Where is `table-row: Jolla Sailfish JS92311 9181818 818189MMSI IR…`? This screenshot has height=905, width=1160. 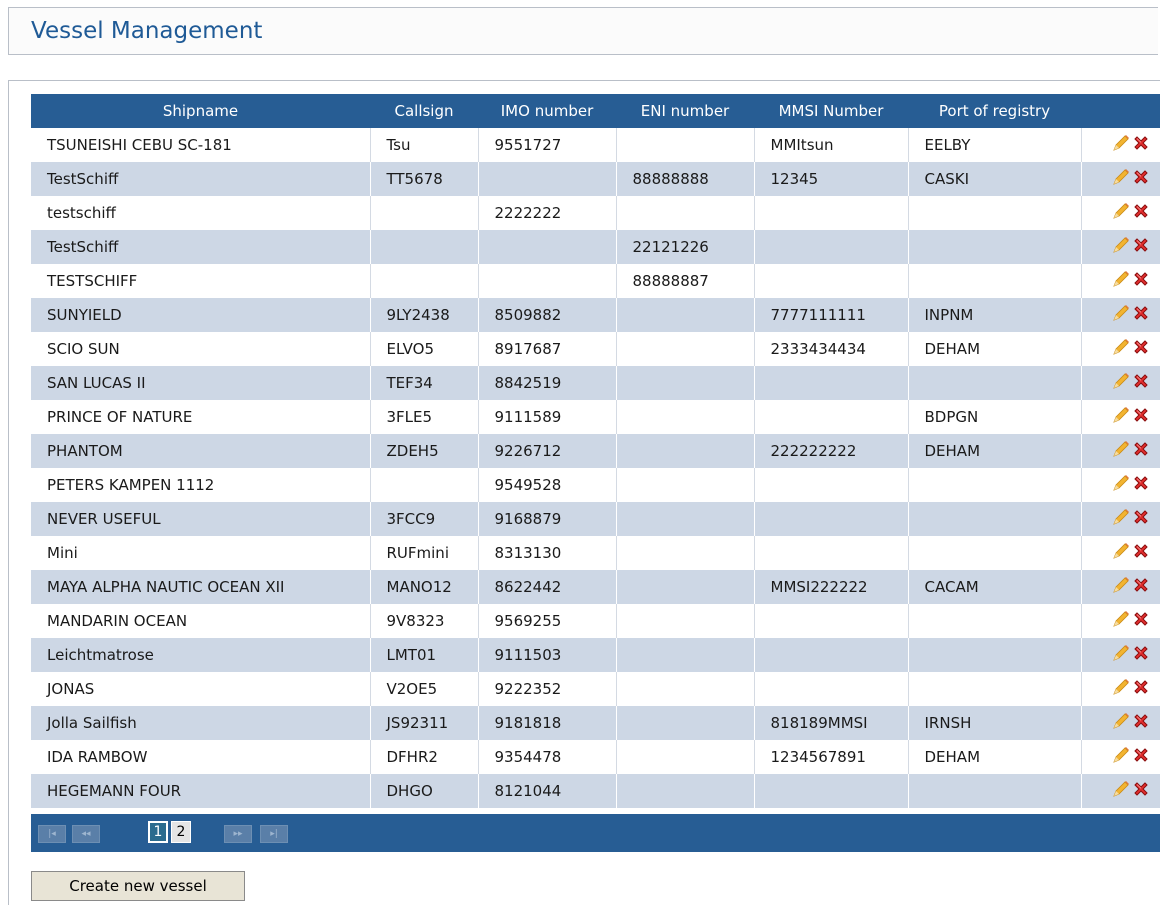 table-row: Jolla Sailfish JS92311 9181818 818189MMSI IR… is located at coordinates (595, 723).